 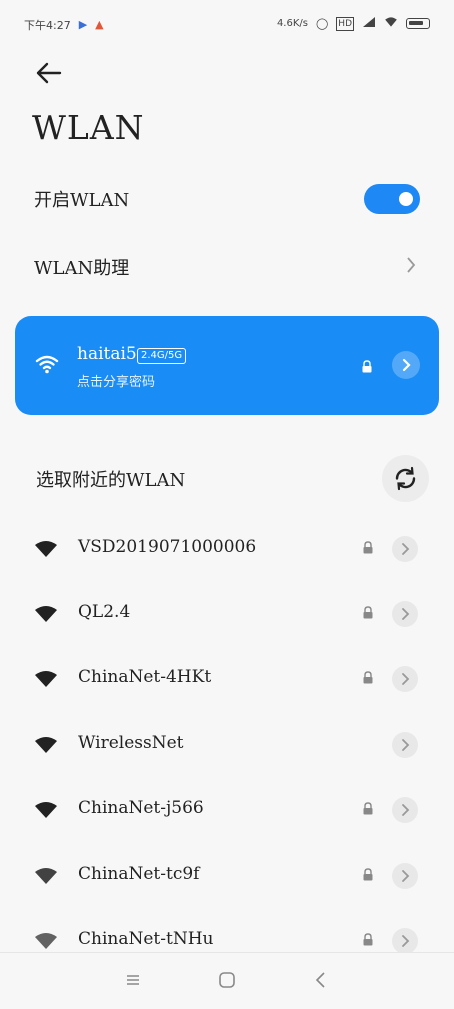 I want to click on page-title: WLAN, so click(x=88, y=127).